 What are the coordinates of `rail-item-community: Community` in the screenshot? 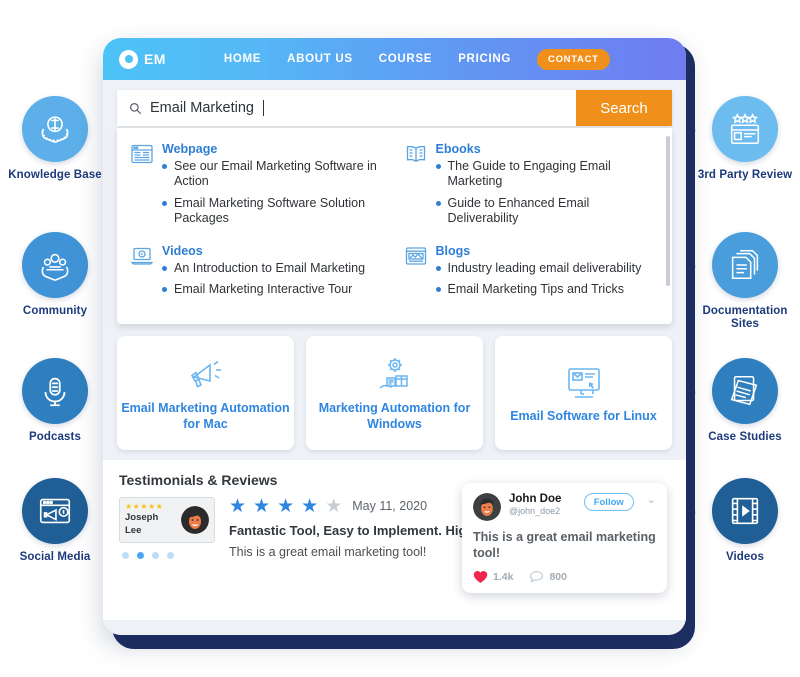 It's located at (69, 275).